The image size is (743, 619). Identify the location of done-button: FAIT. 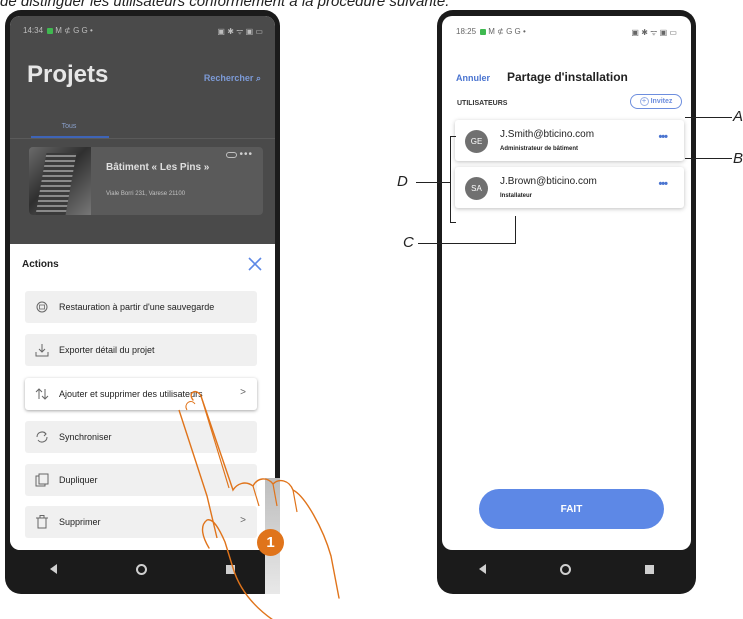
(571, 509).